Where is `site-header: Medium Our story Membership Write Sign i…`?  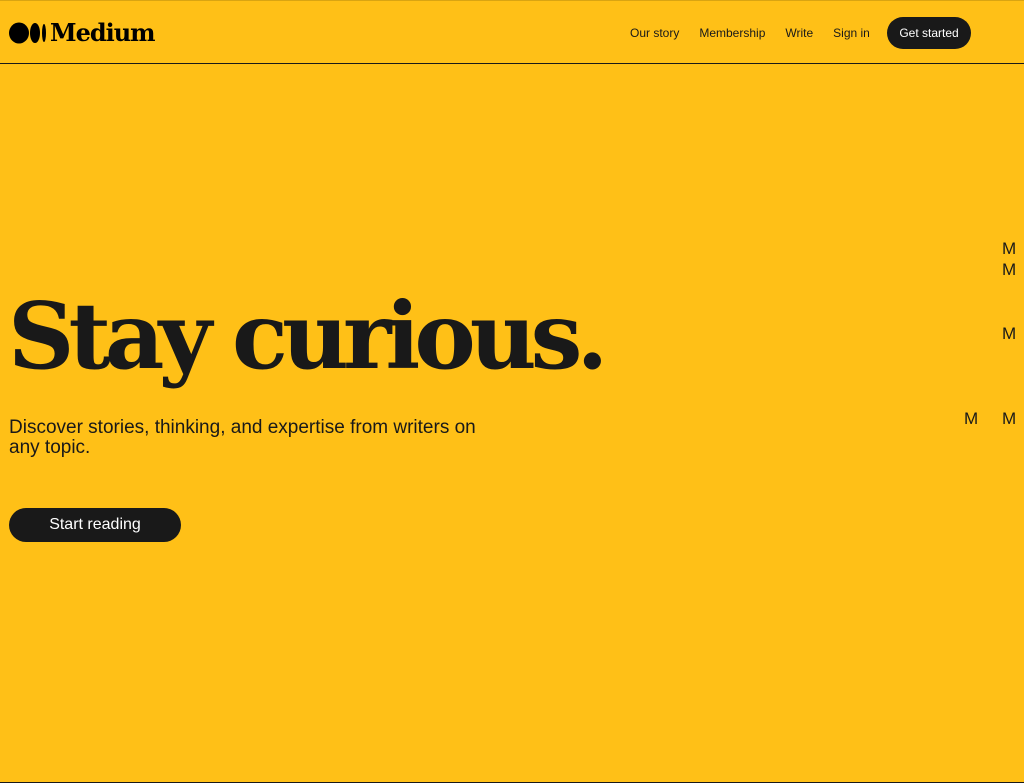
site-header: Medium Our story Membership Write Sign i… is located at coordinates (512, 32).